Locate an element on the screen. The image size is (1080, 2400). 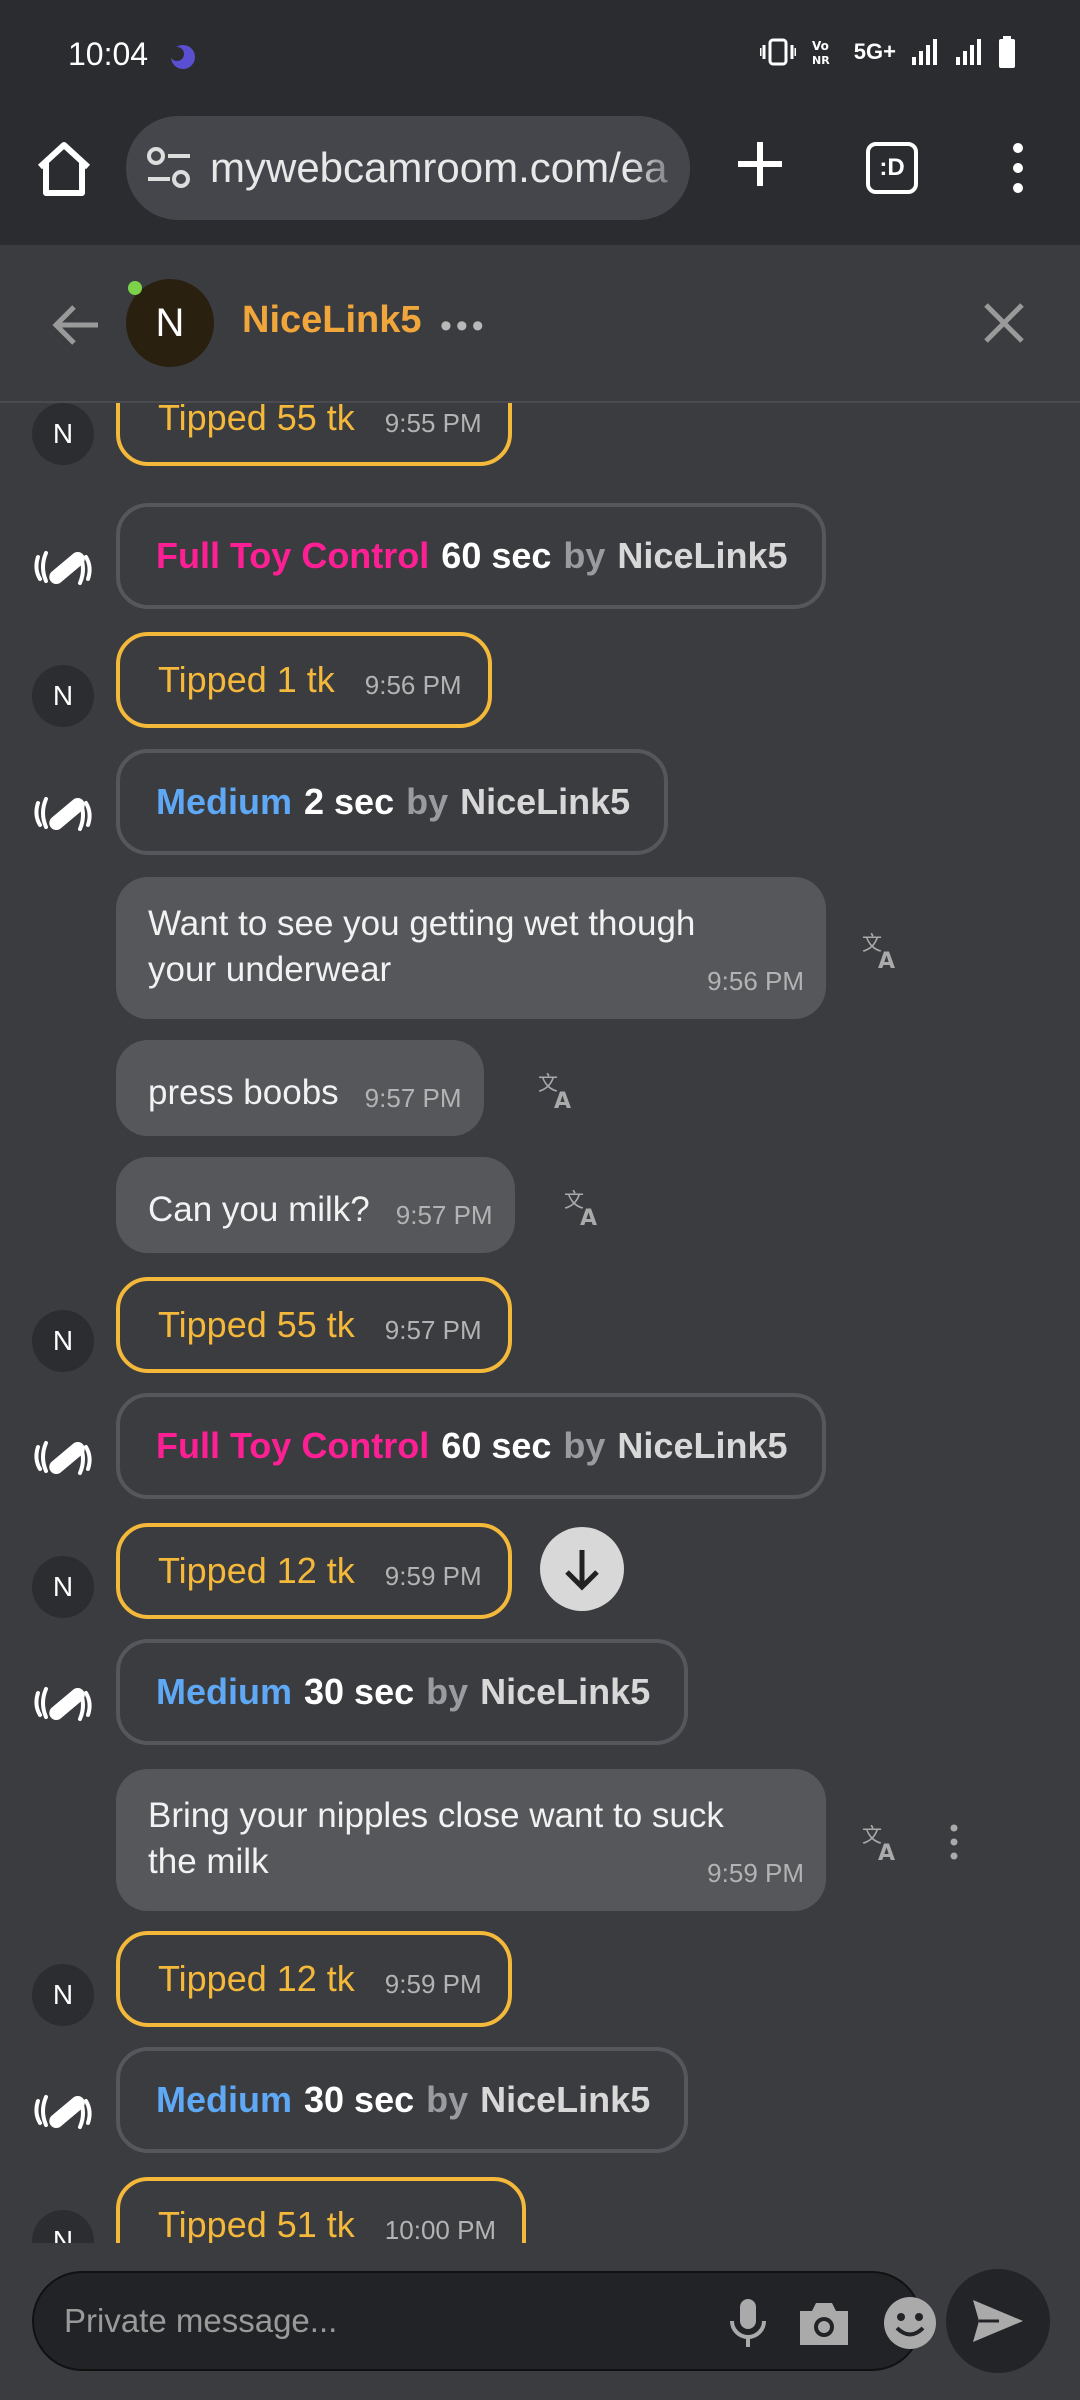
more-options-button: ••• is located at coordinates (464, 326).